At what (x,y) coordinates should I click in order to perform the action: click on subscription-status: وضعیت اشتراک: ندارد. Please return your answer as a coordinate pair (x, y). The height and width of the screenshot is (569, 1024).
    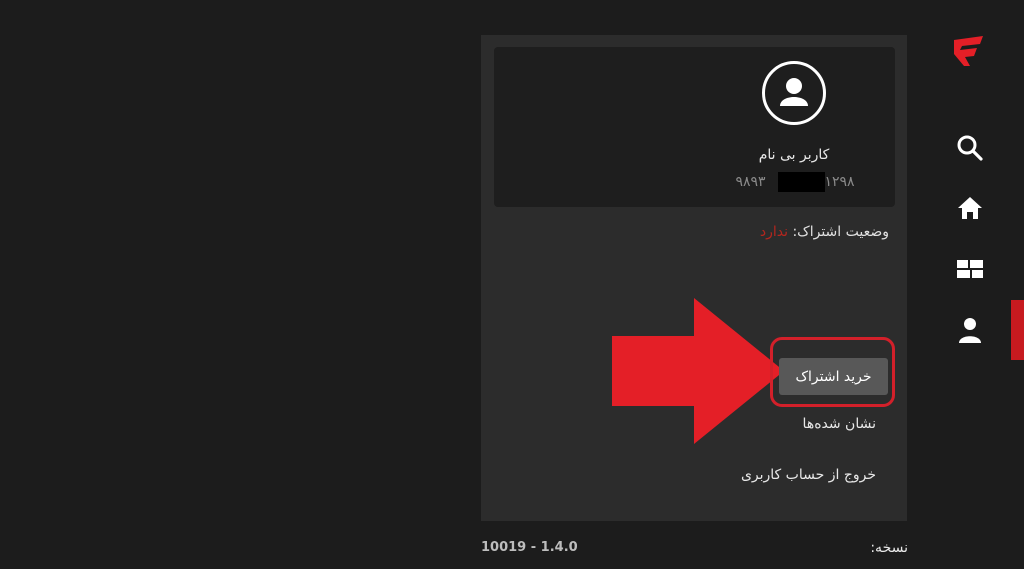
    Looking at the image, I should click on (744, 232).